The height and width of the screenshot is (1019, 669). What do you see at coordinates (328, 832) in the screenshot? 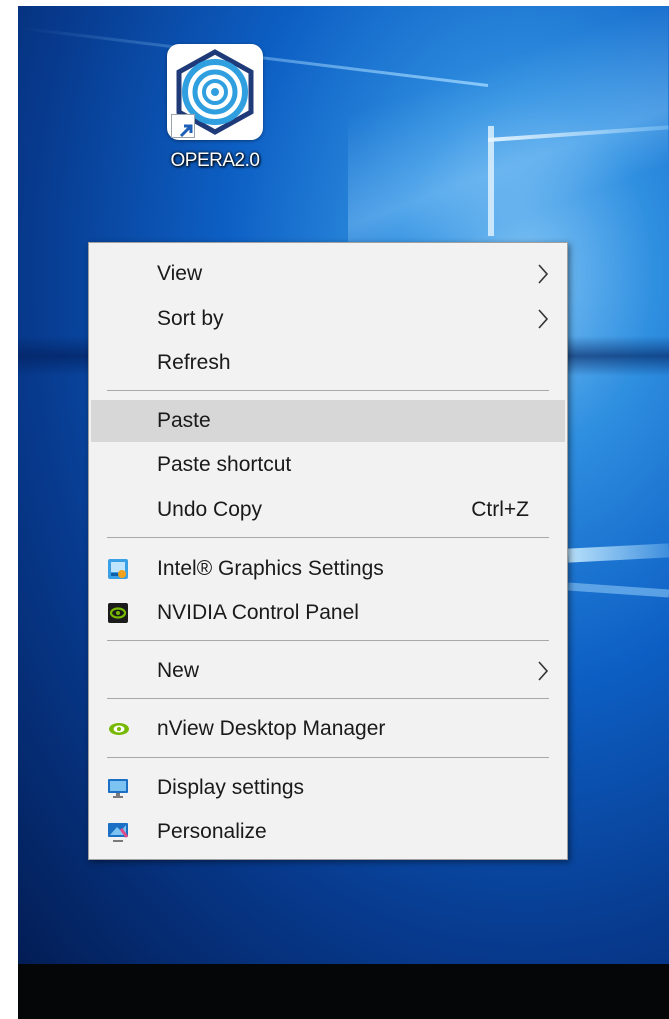
I see `menu-item-personalize: Personalize` at bounding box center [328, 832].